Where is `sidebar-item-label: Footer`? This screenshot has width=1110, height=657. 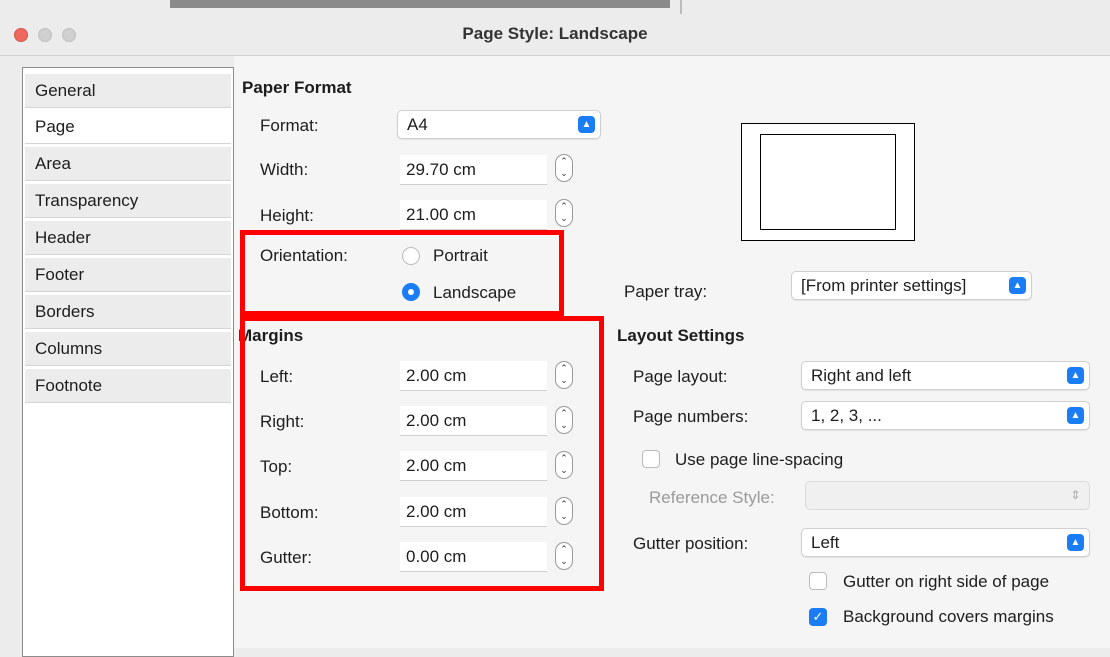
sidebar-item-label: Footer is located at coordinates (60, 274).